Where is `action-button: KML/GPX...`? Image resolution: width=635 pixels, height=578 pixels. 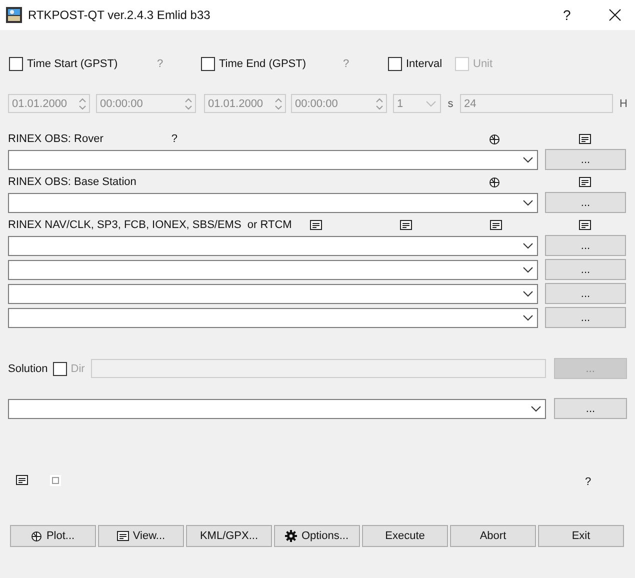
action-button: KML/GPX... is located at coordinates (229, 536).